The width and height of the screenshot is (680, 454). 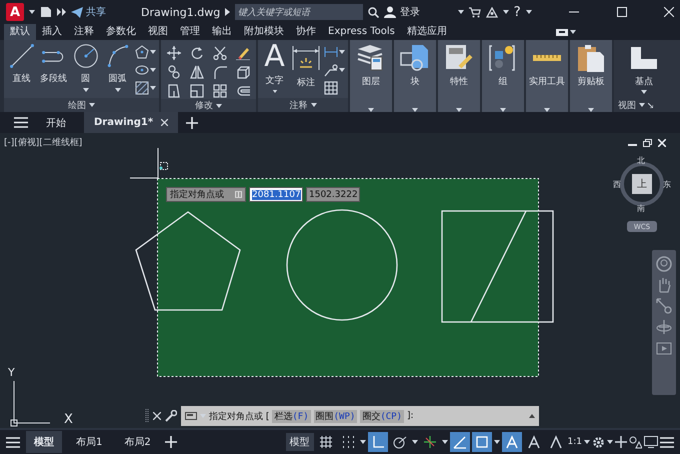 I want to click on command-option: 圈交(CP), so click(x=382, y=416).